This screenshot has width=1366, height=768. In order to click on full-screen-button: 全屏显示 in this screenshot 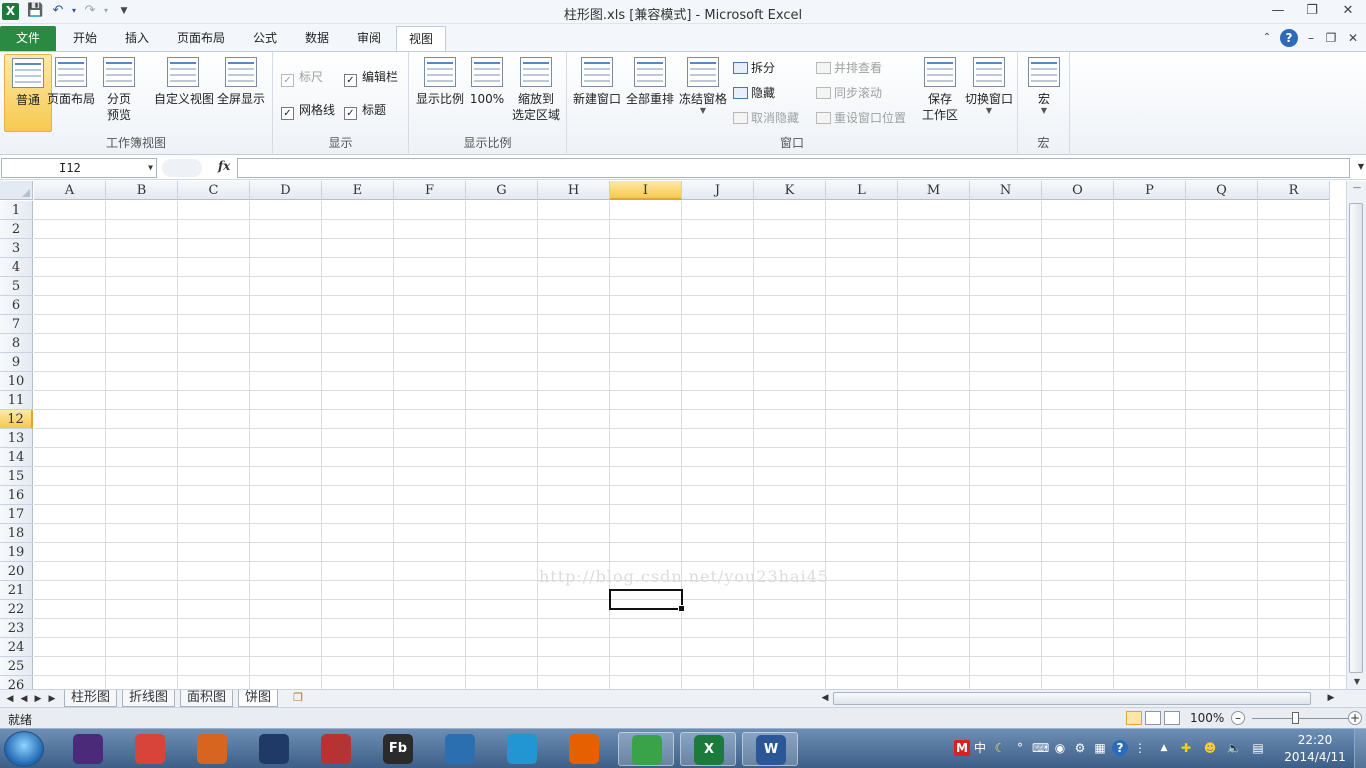, I will do `click(241, 93)`.